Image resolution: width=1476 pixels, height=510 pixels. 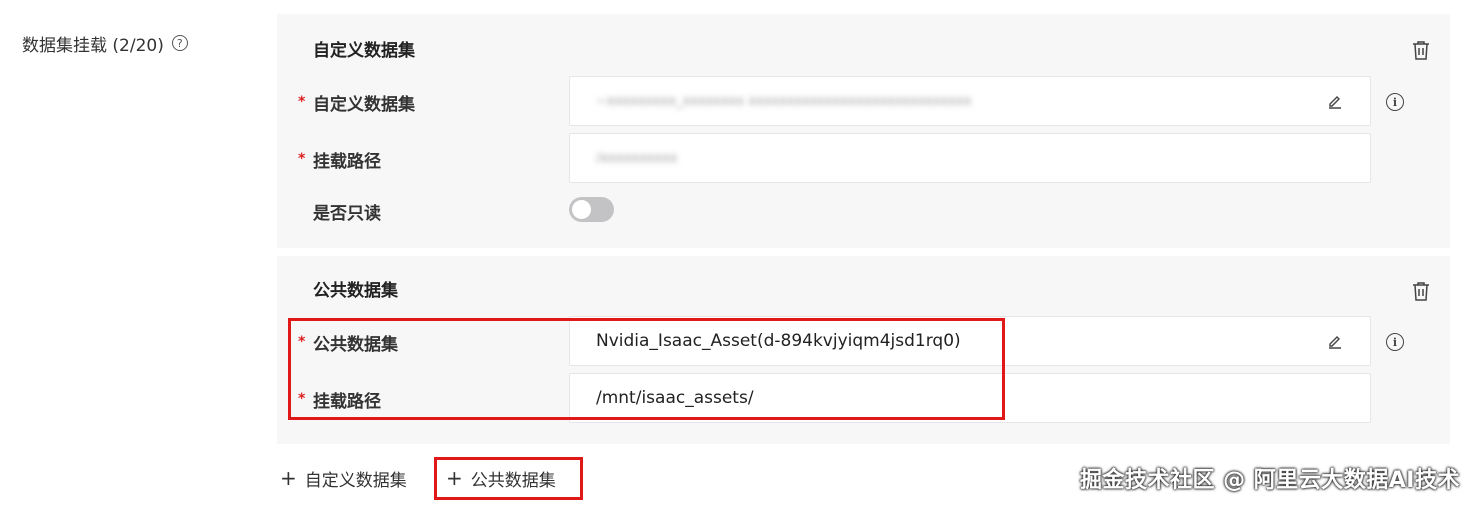 I want to click on section-label: 数据集挂载 (2/20) ?, so click(x=105, y=43).